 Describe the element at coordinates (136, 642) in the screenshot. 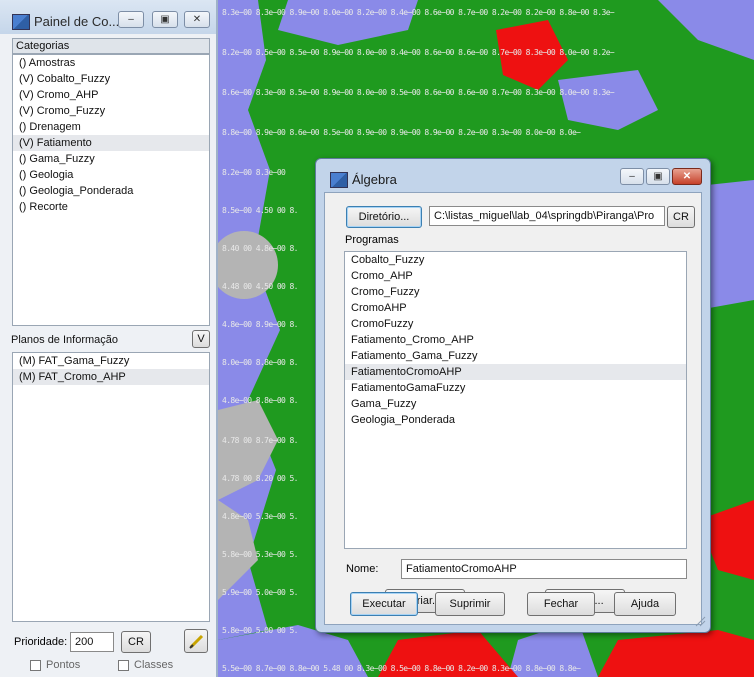

I see `cr-button: CR` at that location.